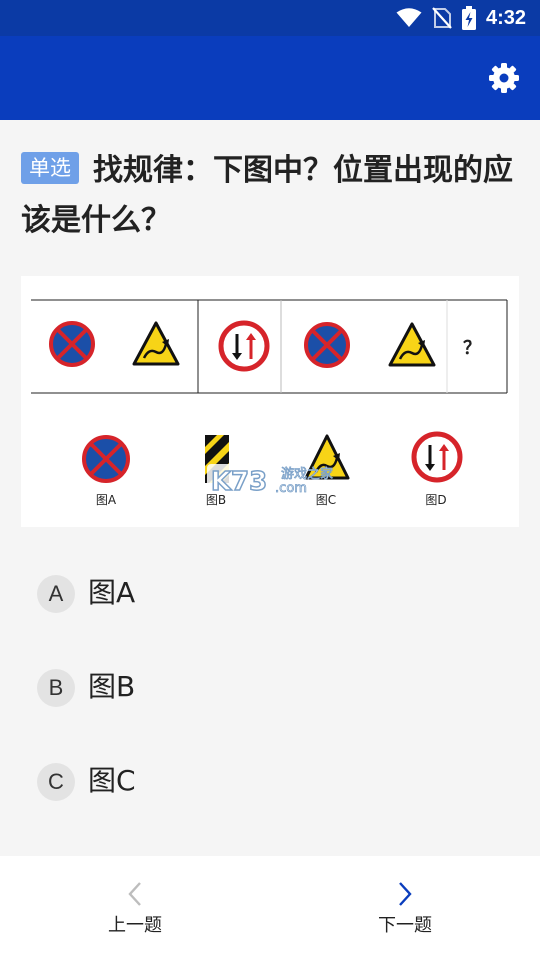  Describe the element at coordinates (405, 908) in the screenshot. I see `next-question-button: 下一题` at that location.